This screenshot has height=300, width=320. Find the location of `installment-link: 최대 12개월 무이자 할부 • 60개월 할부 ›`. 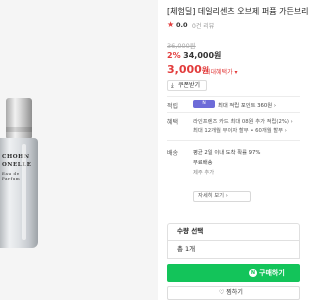

installment-link: 최대 12개월 무이자 할부 • 60개월 할부 › is located at coordinates (240, 130).